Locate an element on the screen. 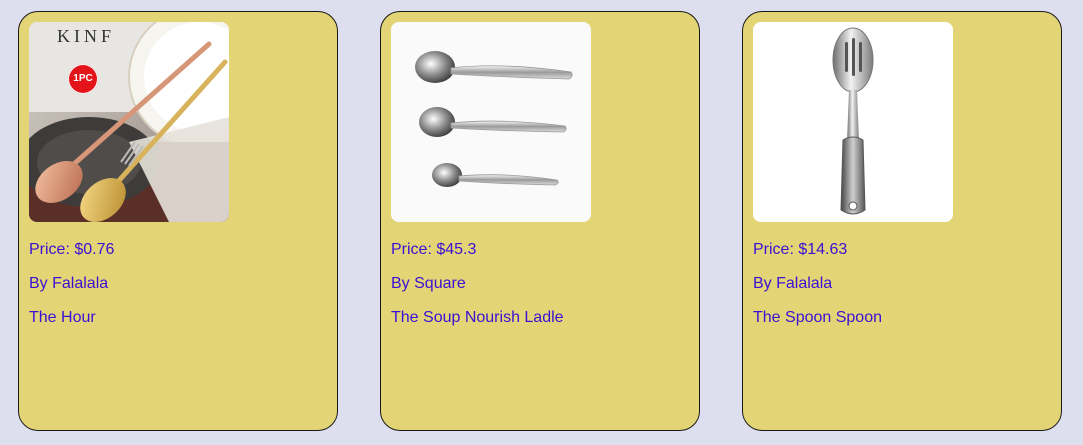 The height and width of the screenshot is (445, 1083). slotted-spoon-photo-icon is located at coordinates (853, 122).